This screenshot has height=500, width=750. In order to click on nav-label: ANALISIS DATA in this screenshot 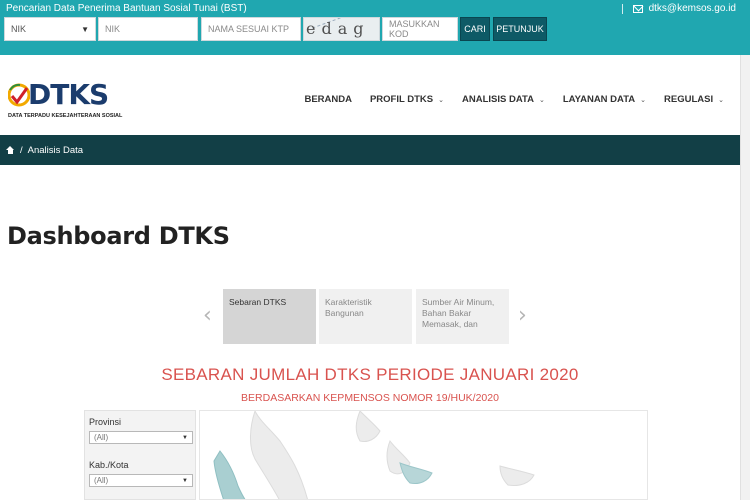, I will do `click(498, 99)`.